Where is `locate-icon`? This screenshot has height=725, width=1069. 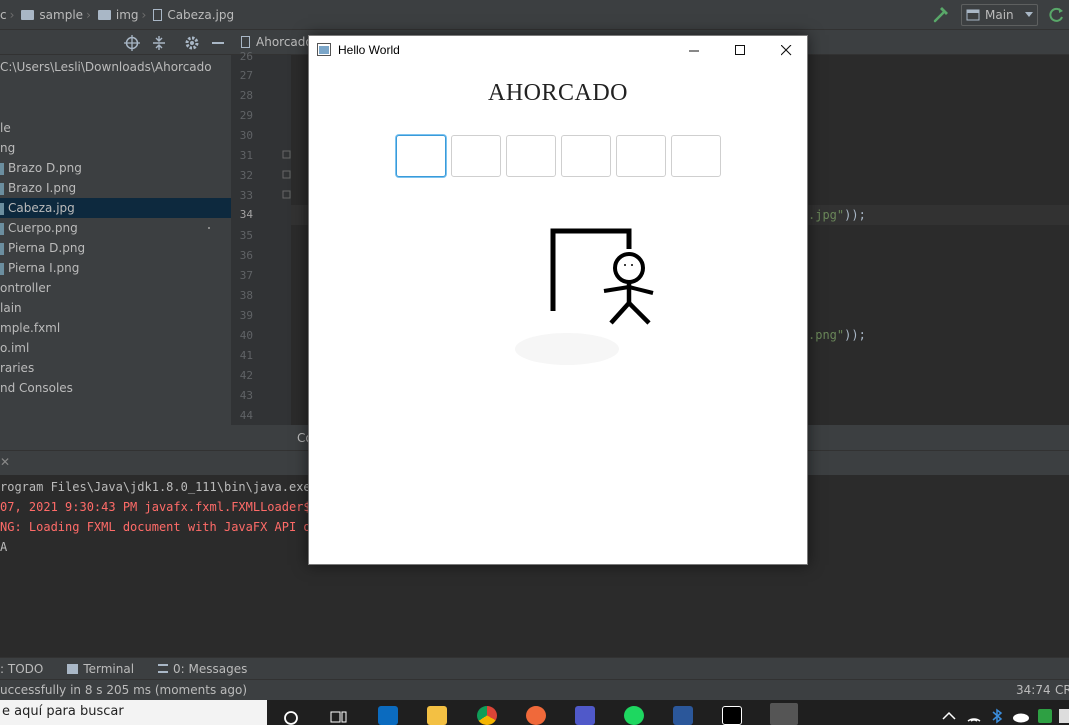
locate-icon is located at coordinates (132, 43).